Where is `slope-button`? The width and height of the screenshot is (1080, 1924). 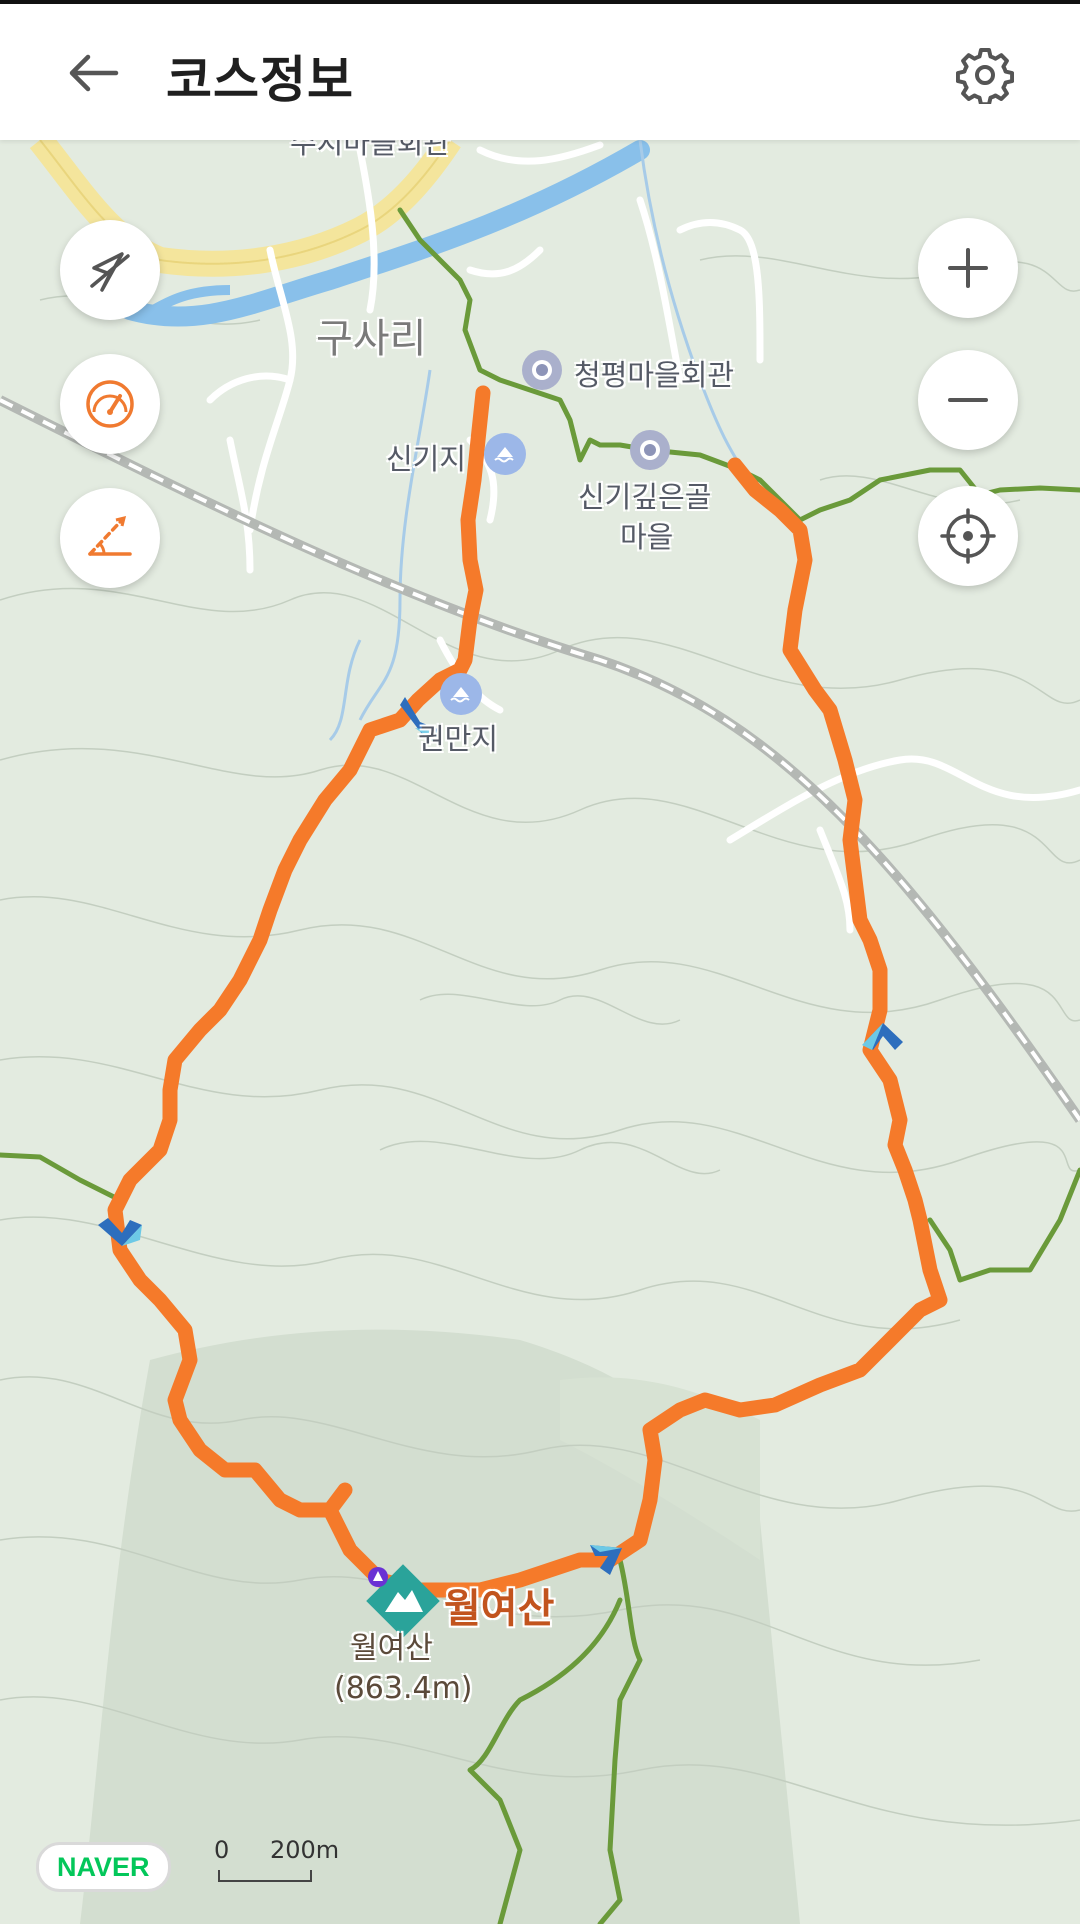
slope-button is located at coordinates (110, 538).